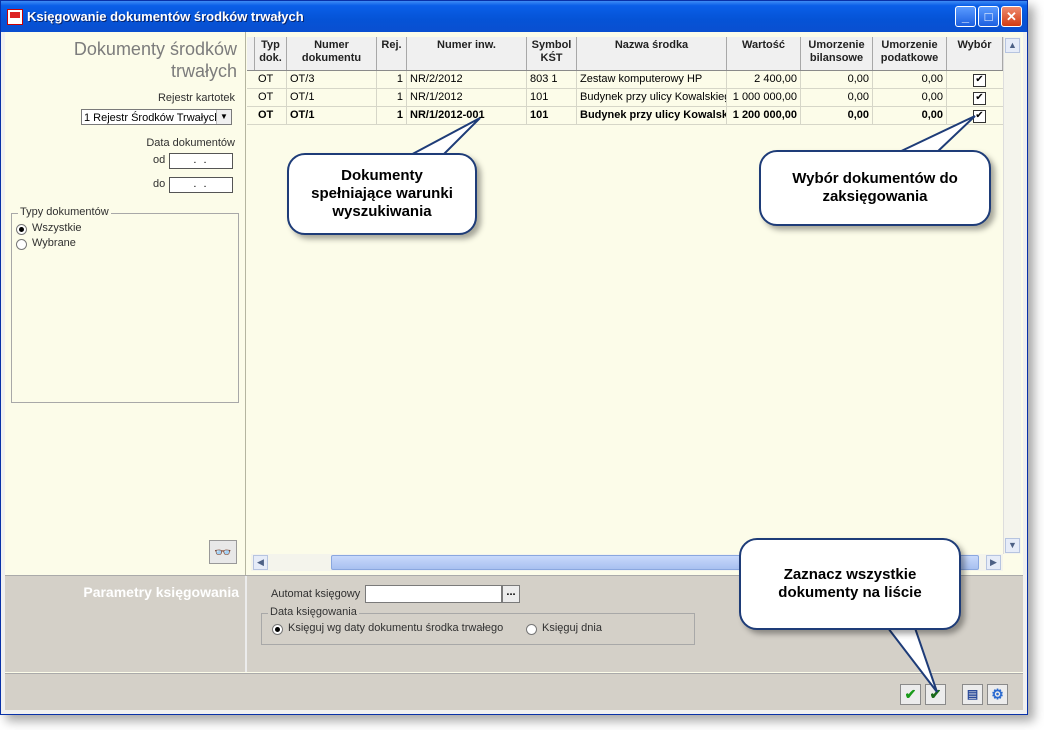 The width and height of the screenshot is (1044, 730). What do you see at coordinates (442, 138) in the screenshot?
I see `tail-found-docs` at bounding box center [442, 138].